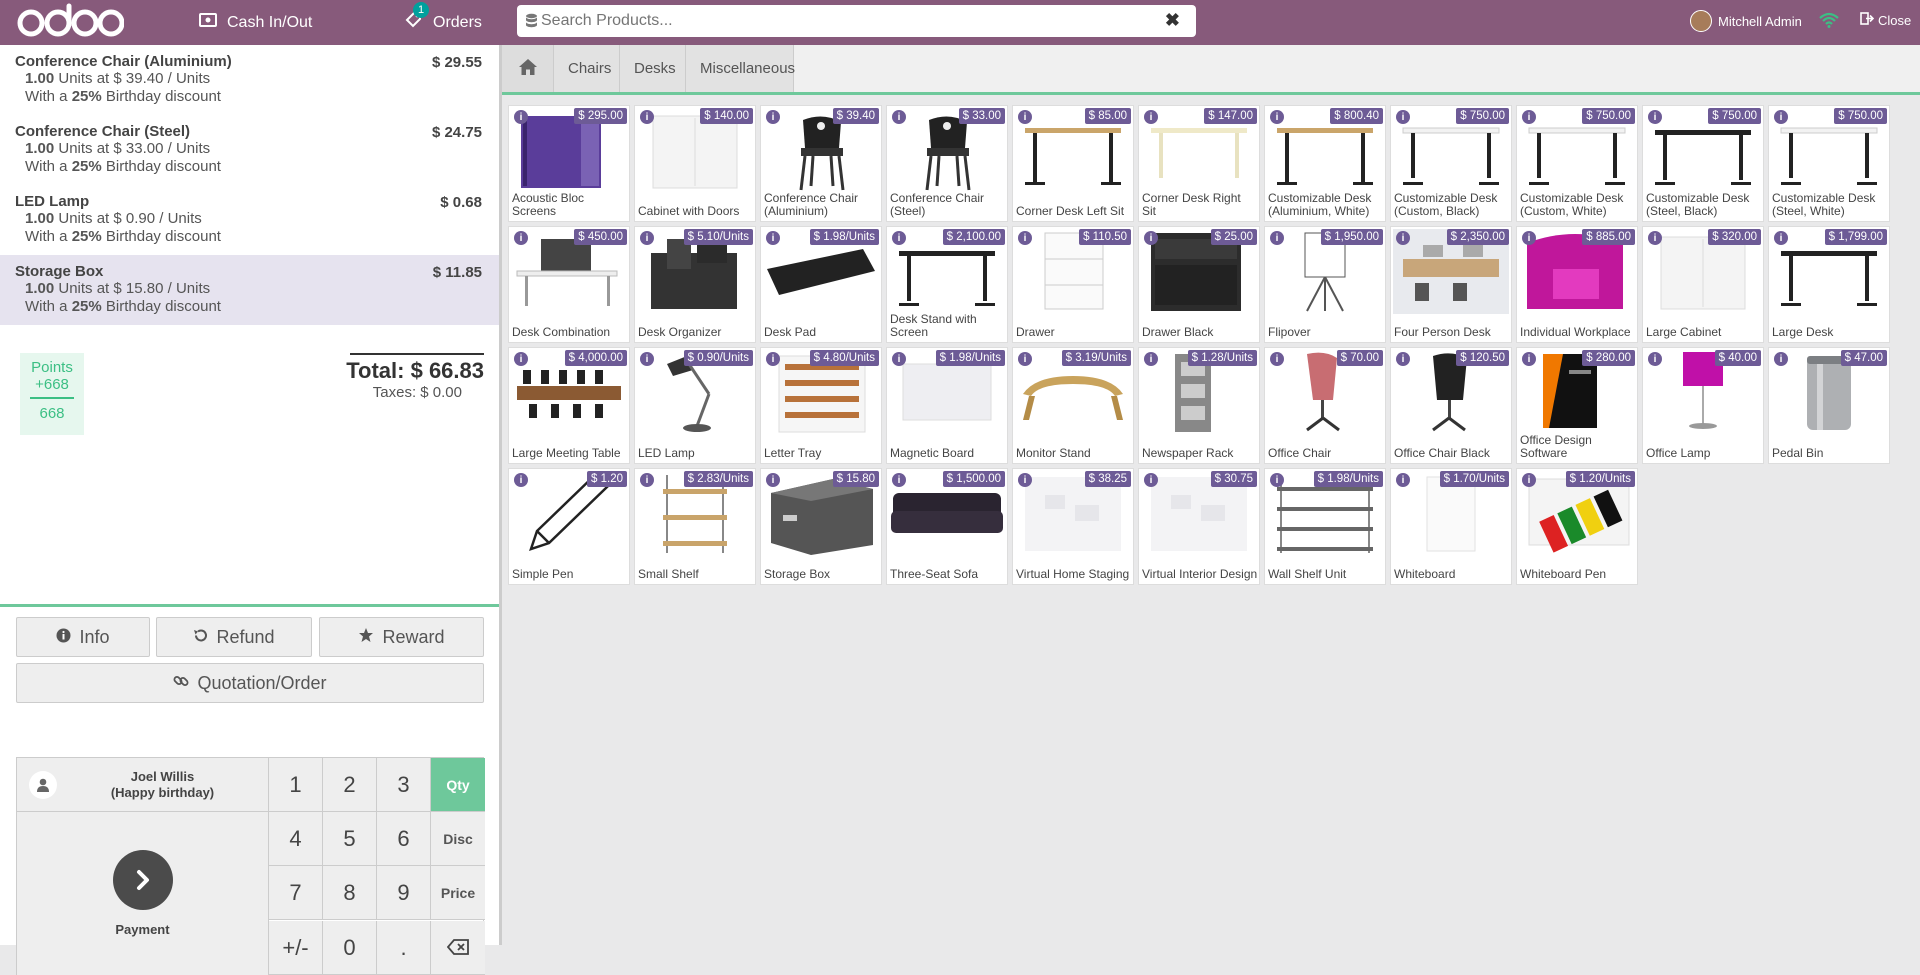  Describe the element at coordinates (404, 893) in the screenshot. I see `numpad-key: 9` at that location.